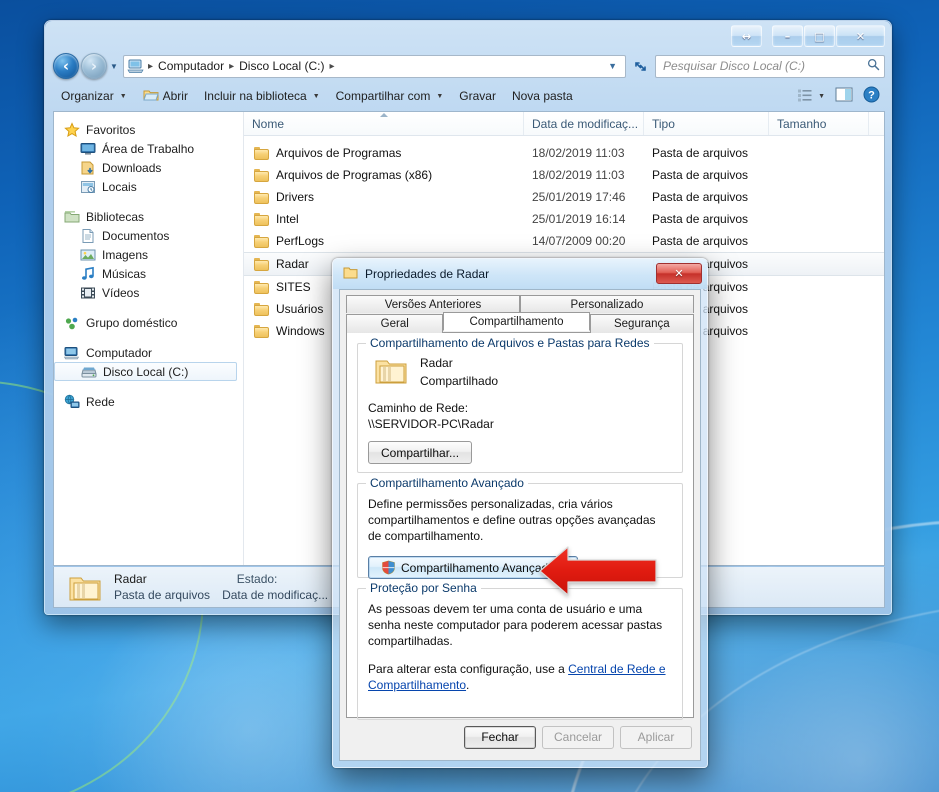 The image size is (939, 792). What do you see at coordinates (520, 372) in the screenshot?
I see `share-header: Radar Compartilhado` at bounding box center [520, 372].